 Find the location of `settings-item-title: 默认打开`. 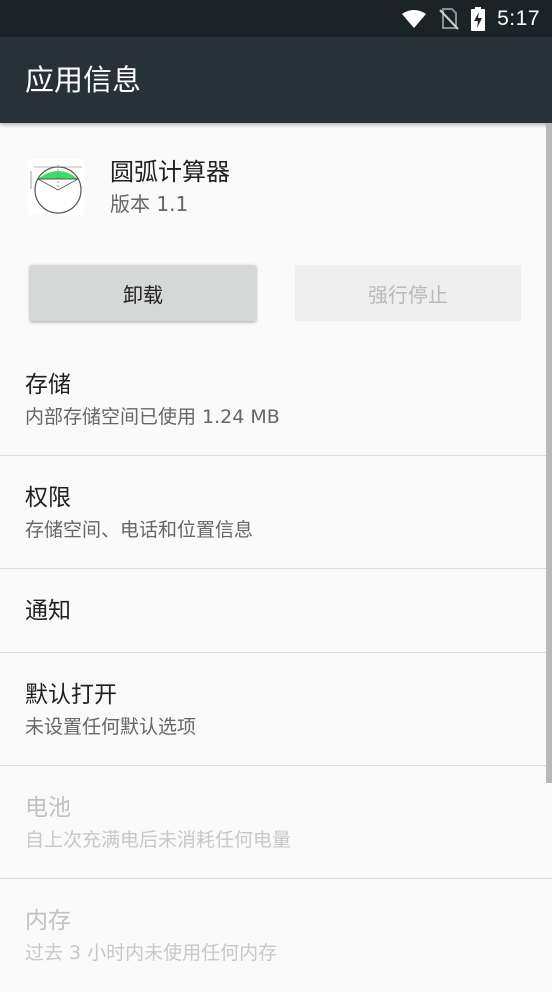

settings-item-title: 默认打开 is located at coordinates (71, 695).